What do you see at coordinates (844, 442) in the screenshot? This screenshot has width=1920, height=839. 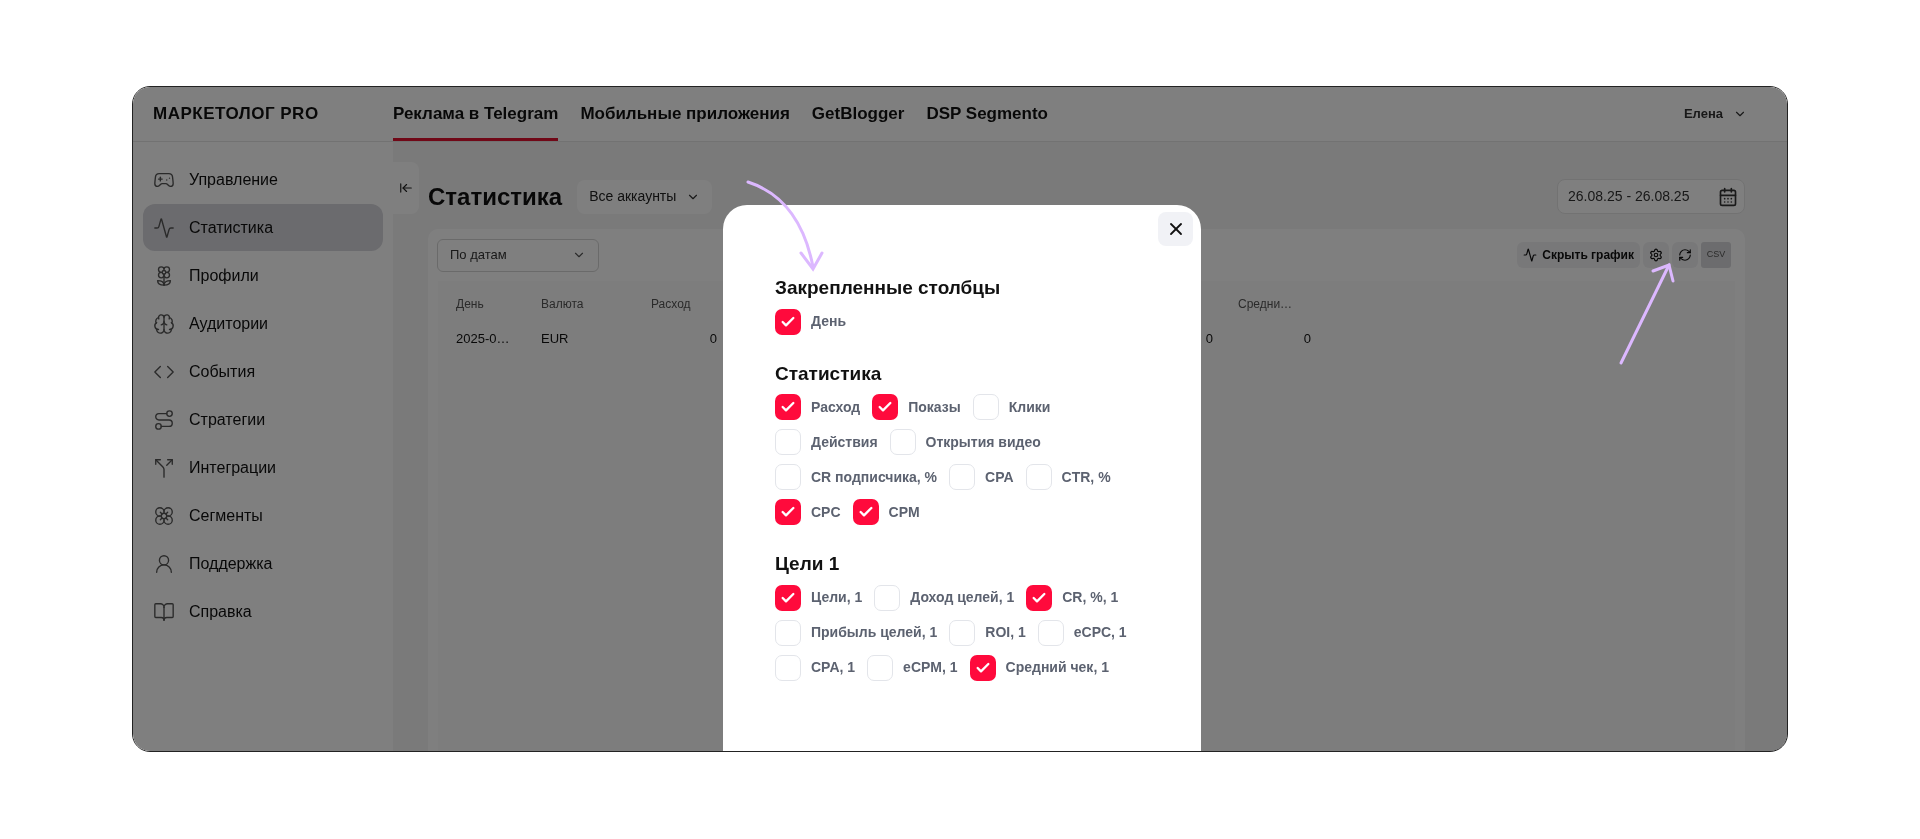 I see `option-label: Действия` at bounding box center [844, 442].